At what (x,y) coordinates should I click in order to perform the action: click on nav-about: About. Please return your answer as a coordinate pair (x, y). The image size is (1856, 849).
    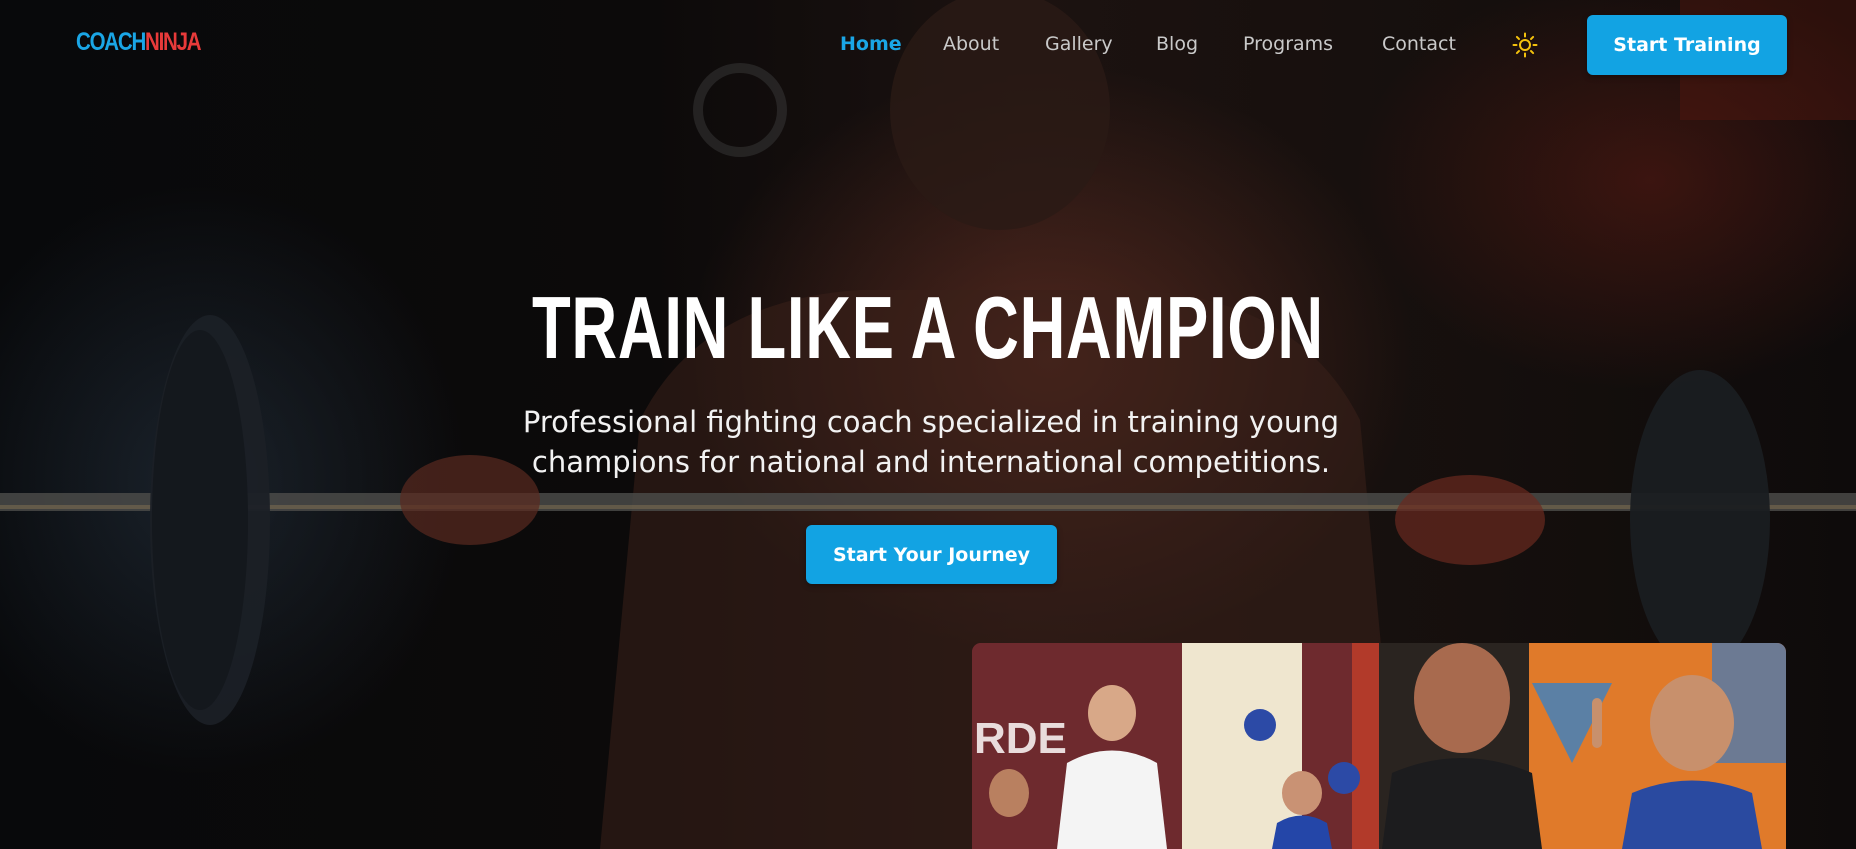
    Looking at the image, I should click on (971, 44).